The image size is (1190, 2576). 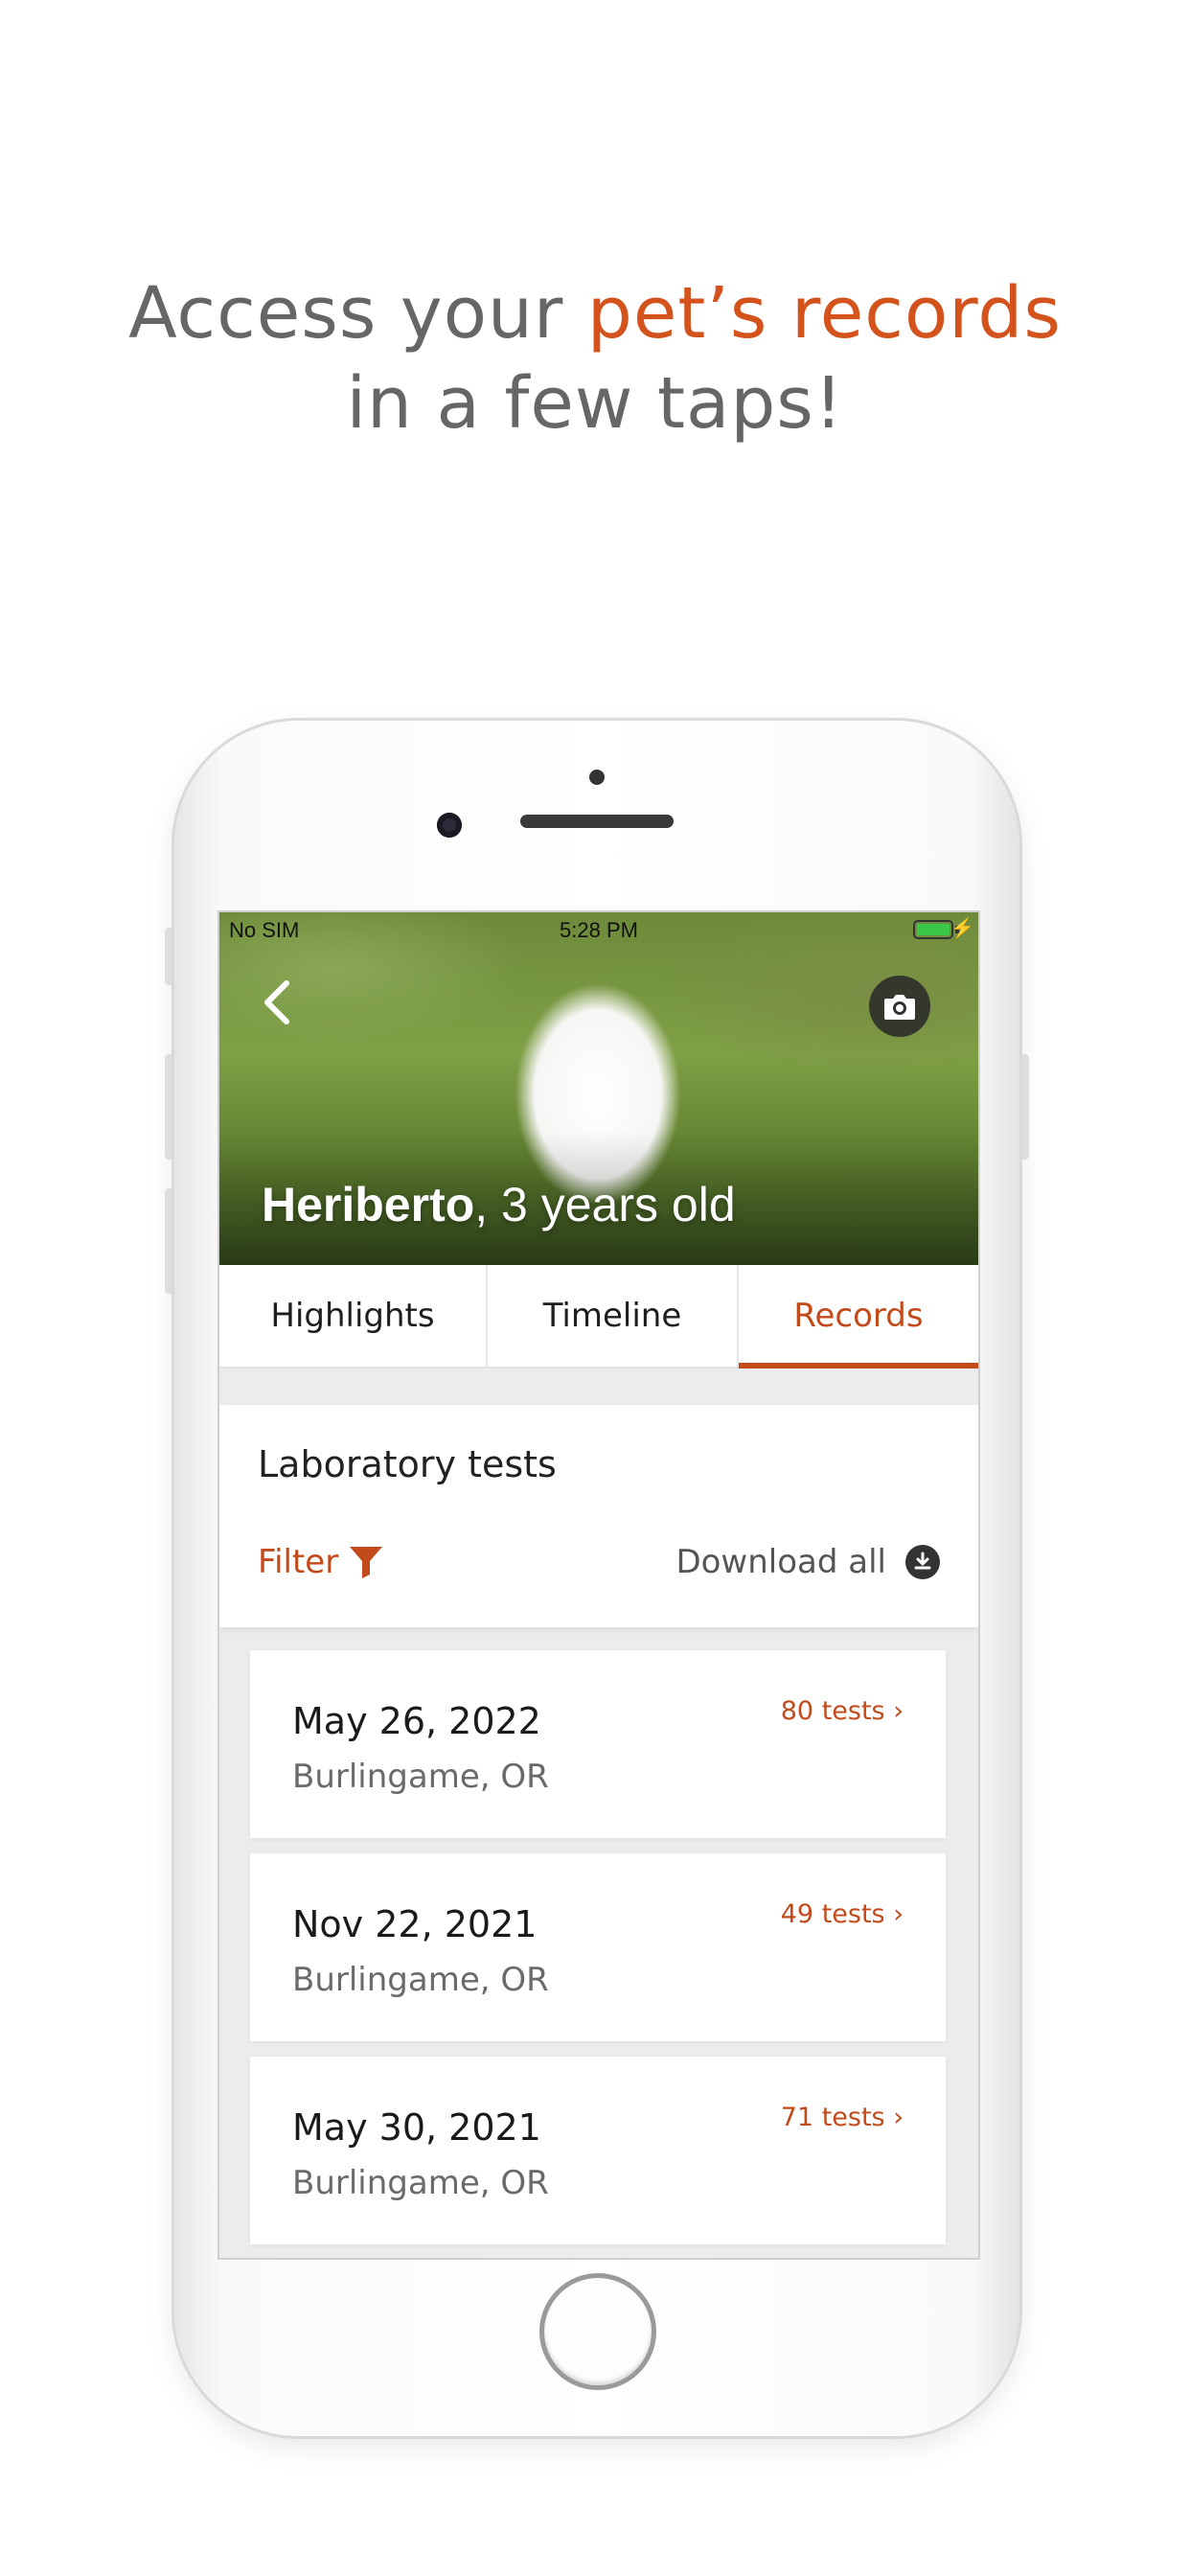 What do you see at coordinates (599, 1088) in the screenshot?
I see `pet-hero-photo: No SIM 5:28 PM ⚡ Heriberto, 3 years old` at bounding box center [599, 1088].